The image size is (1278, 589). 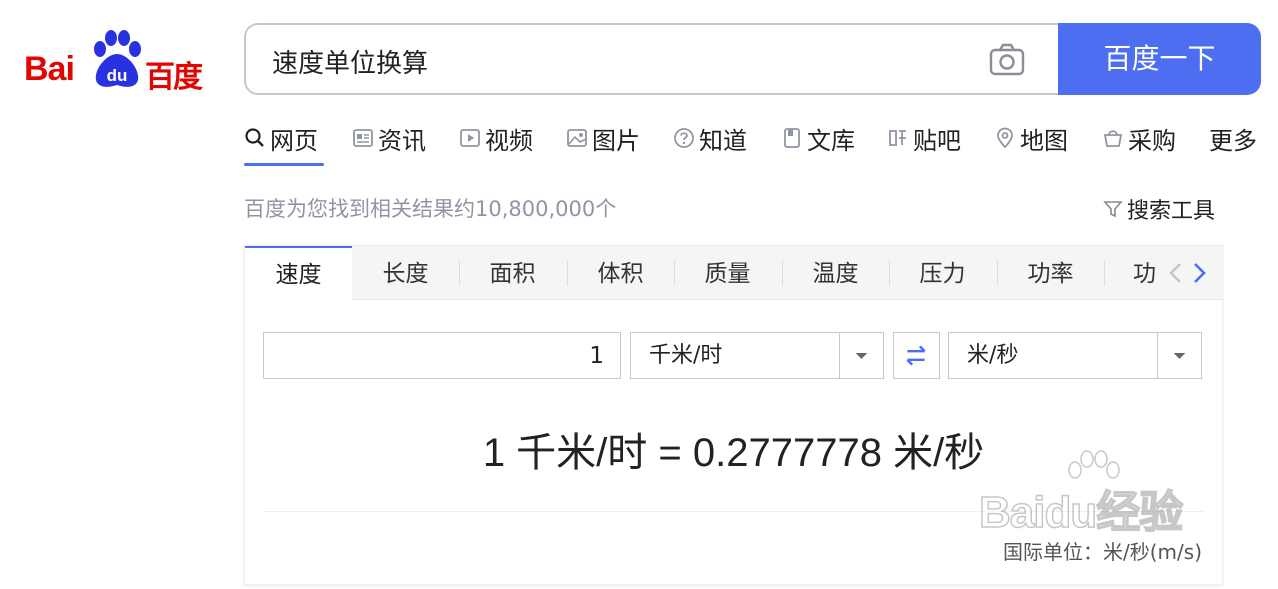 I want to click on logo-text-cn: 百度, so click(x=174, y=77).